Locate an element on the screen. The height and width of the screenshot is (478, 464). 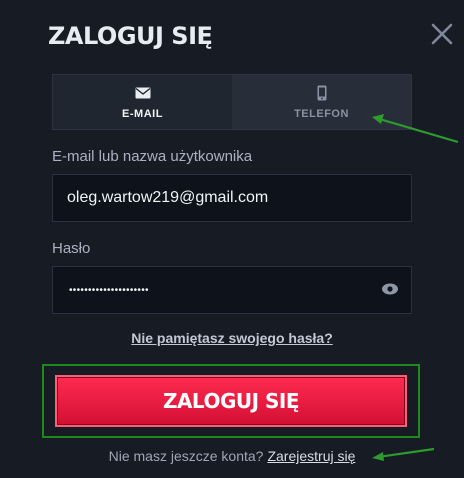
eye-icon is located at coordinates (390, 291).